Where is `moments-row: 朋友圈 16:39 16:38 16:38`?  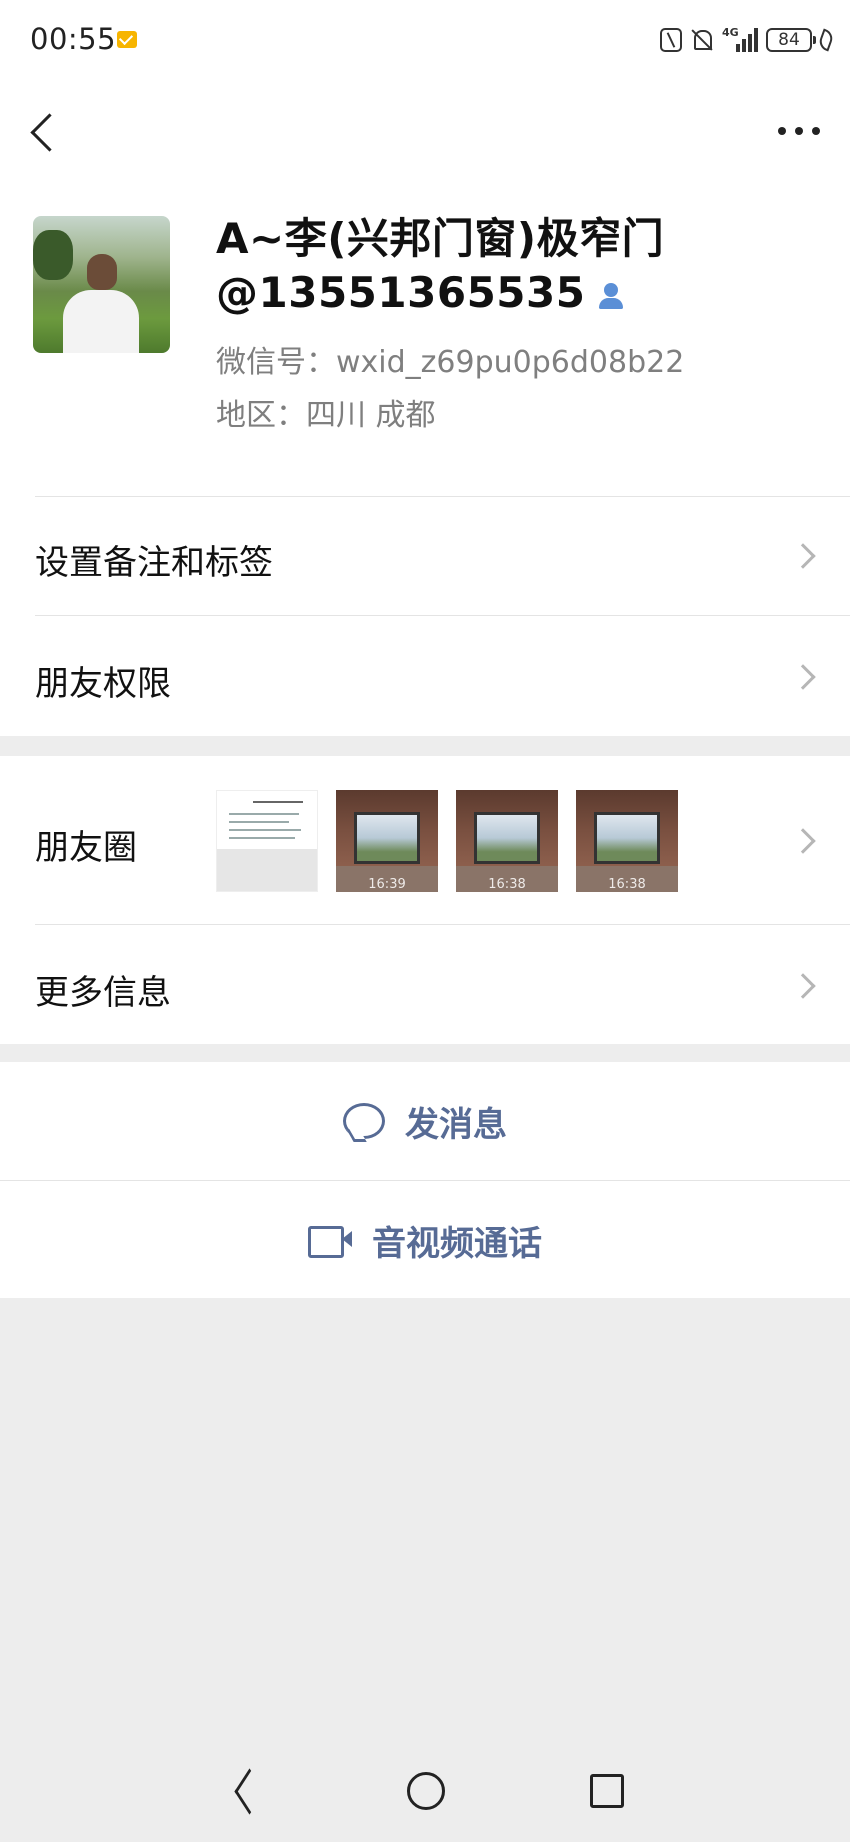 moments-row: 朋友圈 16:39 16:38 16:38 is located at coordinates (425, 841).